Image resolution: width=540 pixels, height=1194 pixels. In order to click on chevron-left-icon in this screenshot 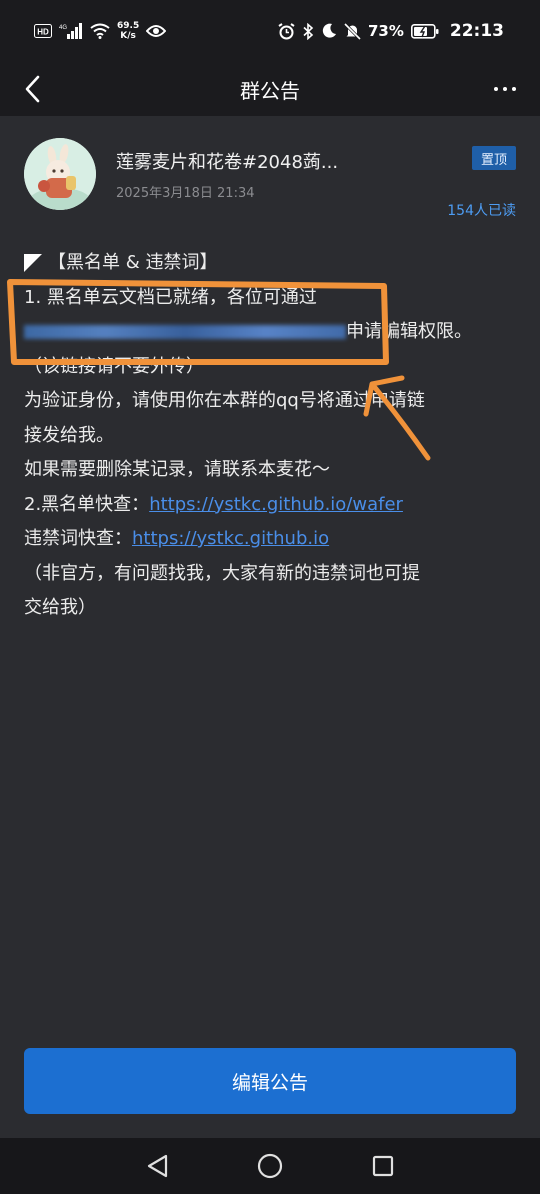, I will do `click(32, 89)`.